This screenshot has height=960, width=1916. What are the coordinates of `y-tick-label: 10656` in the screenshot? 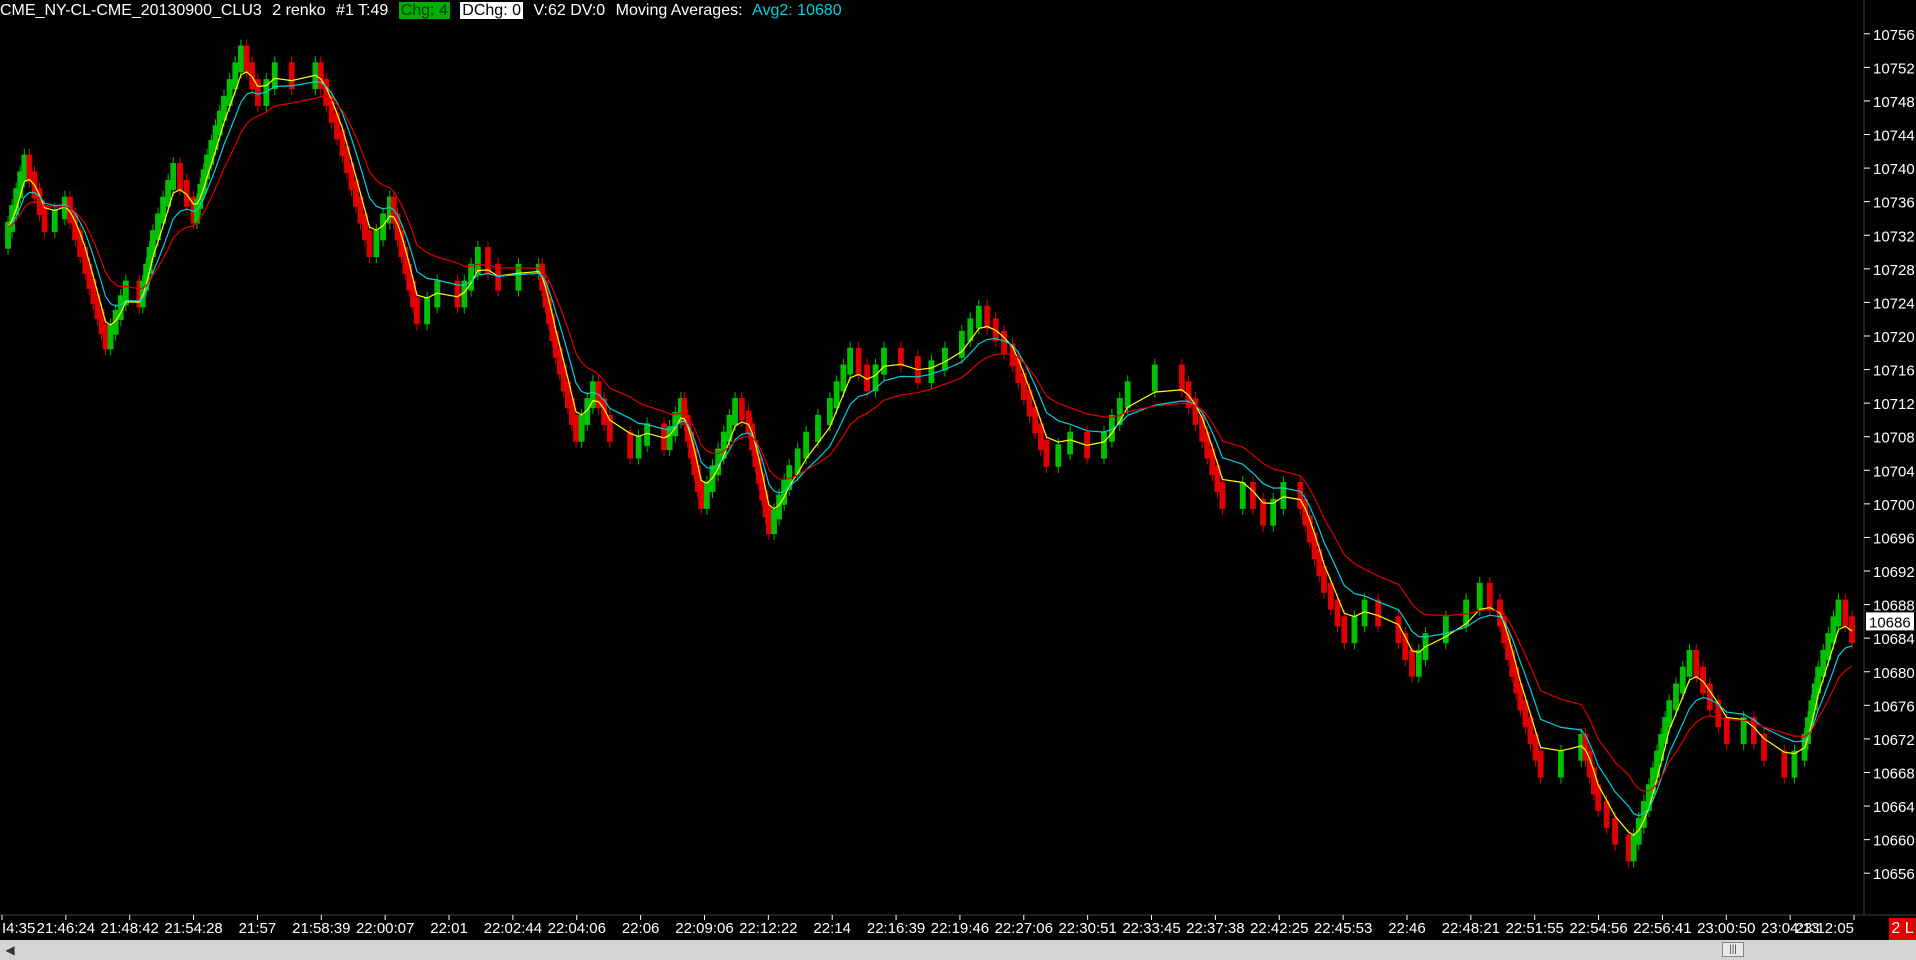 It's located at (1894, 874).